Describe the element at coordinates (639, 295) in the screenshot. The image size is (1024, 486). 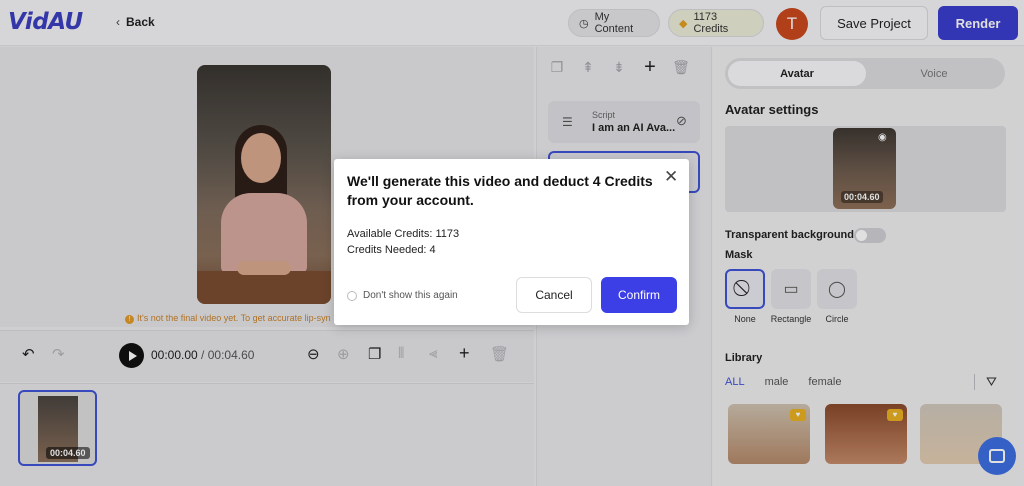
I see `confirm-button: Confirm` at that location.